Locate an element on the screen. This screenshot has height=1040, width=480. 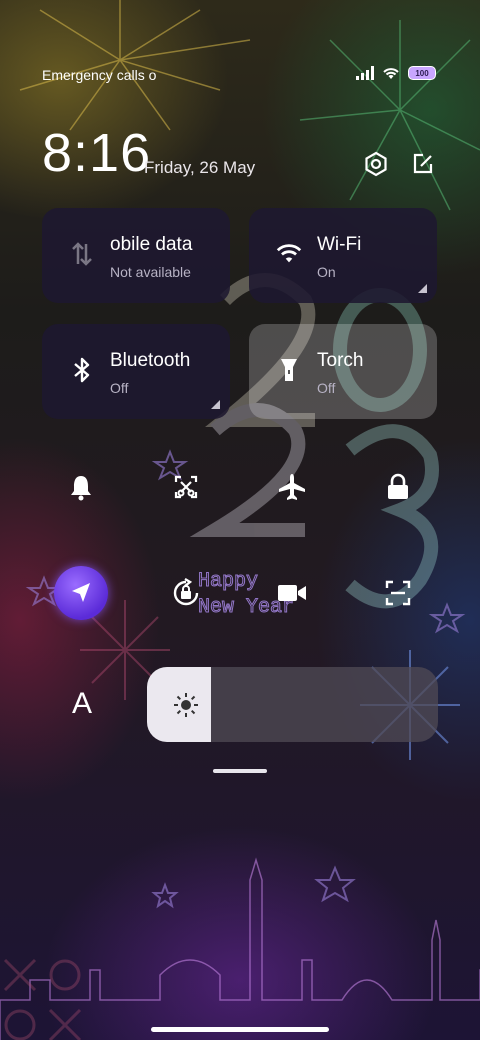
tile-bluetooth: Bluetooth Off is located at coordinates (136, 371).